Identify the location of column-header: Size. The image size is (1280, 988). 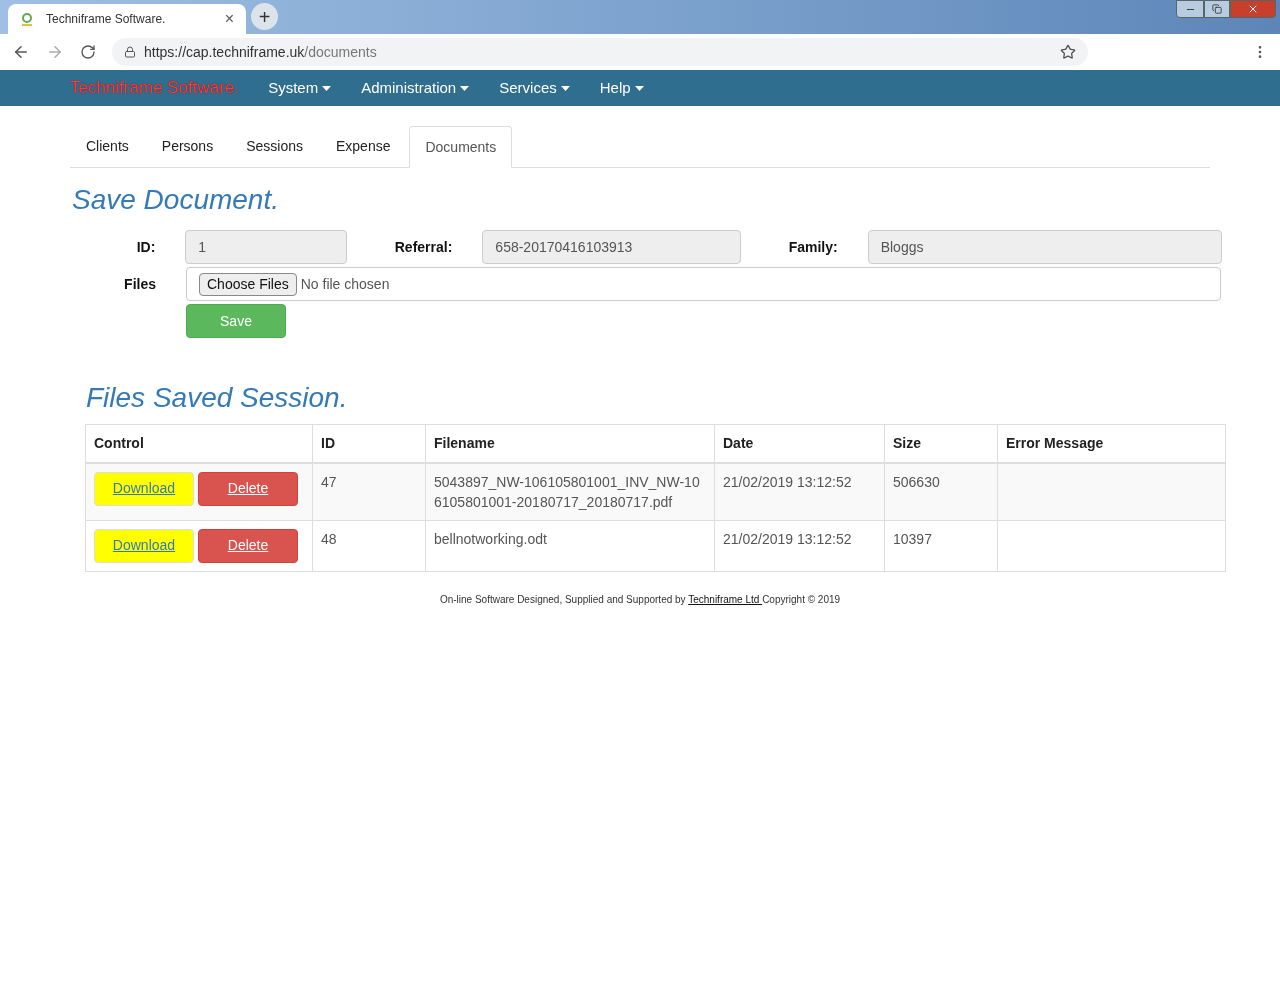
(941, 443).